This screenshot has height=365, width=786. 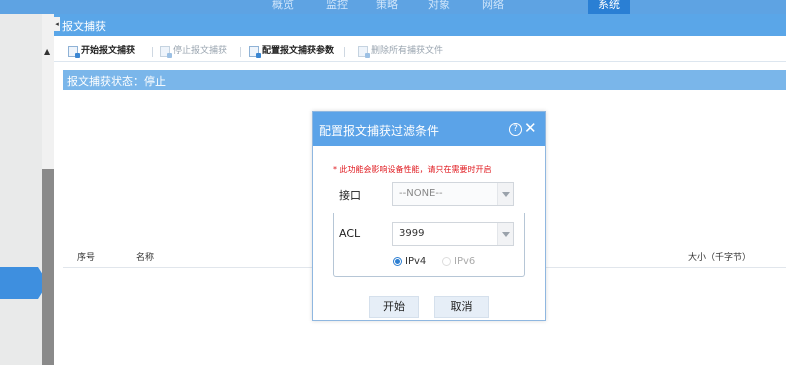 I want to click on performance-warning: * 此功能会影响设备性能，请只在需要时开启, so click(x=412, y=169).